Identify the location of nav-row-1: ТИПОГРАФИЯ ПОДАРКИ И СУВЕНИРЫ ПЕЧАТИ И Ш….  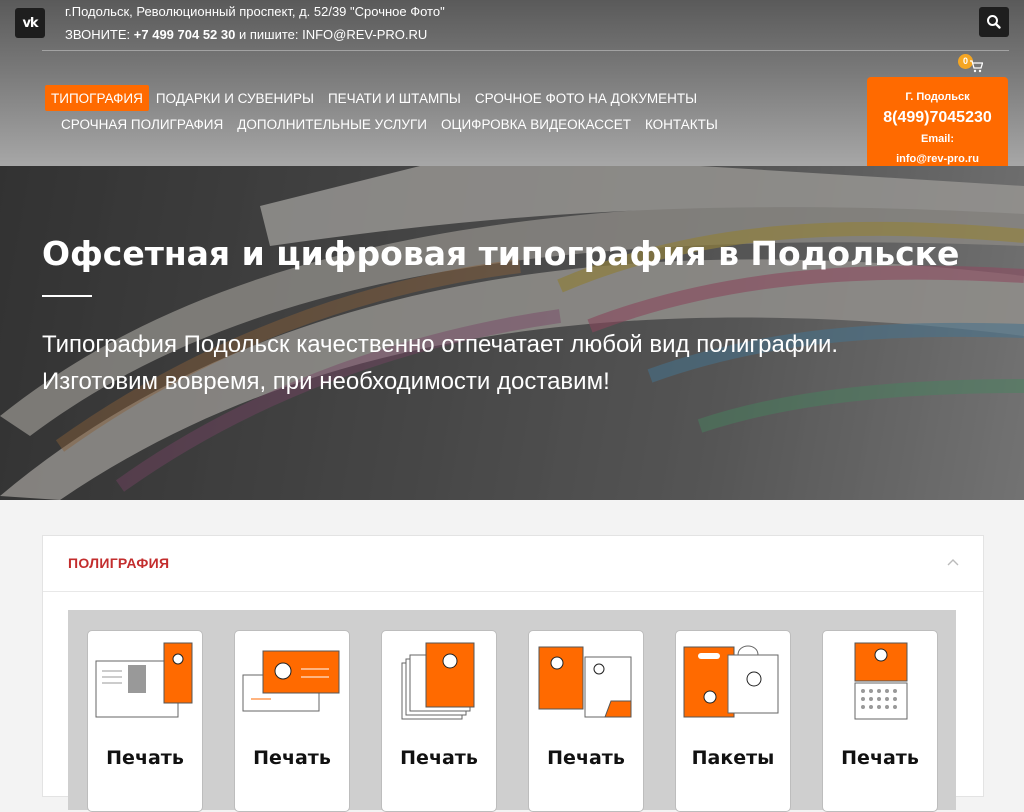
(415, 98).